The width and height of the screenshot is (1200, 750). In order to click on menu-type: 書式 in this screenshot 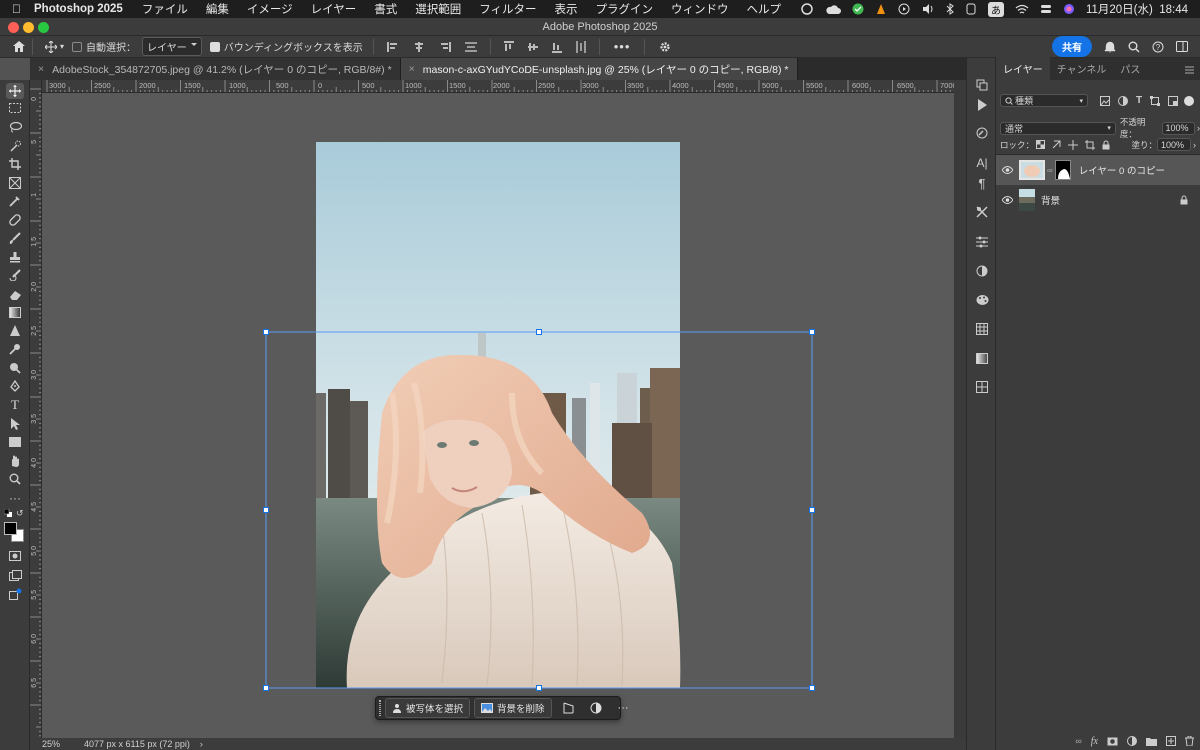, I will do `click(385, 9)`.